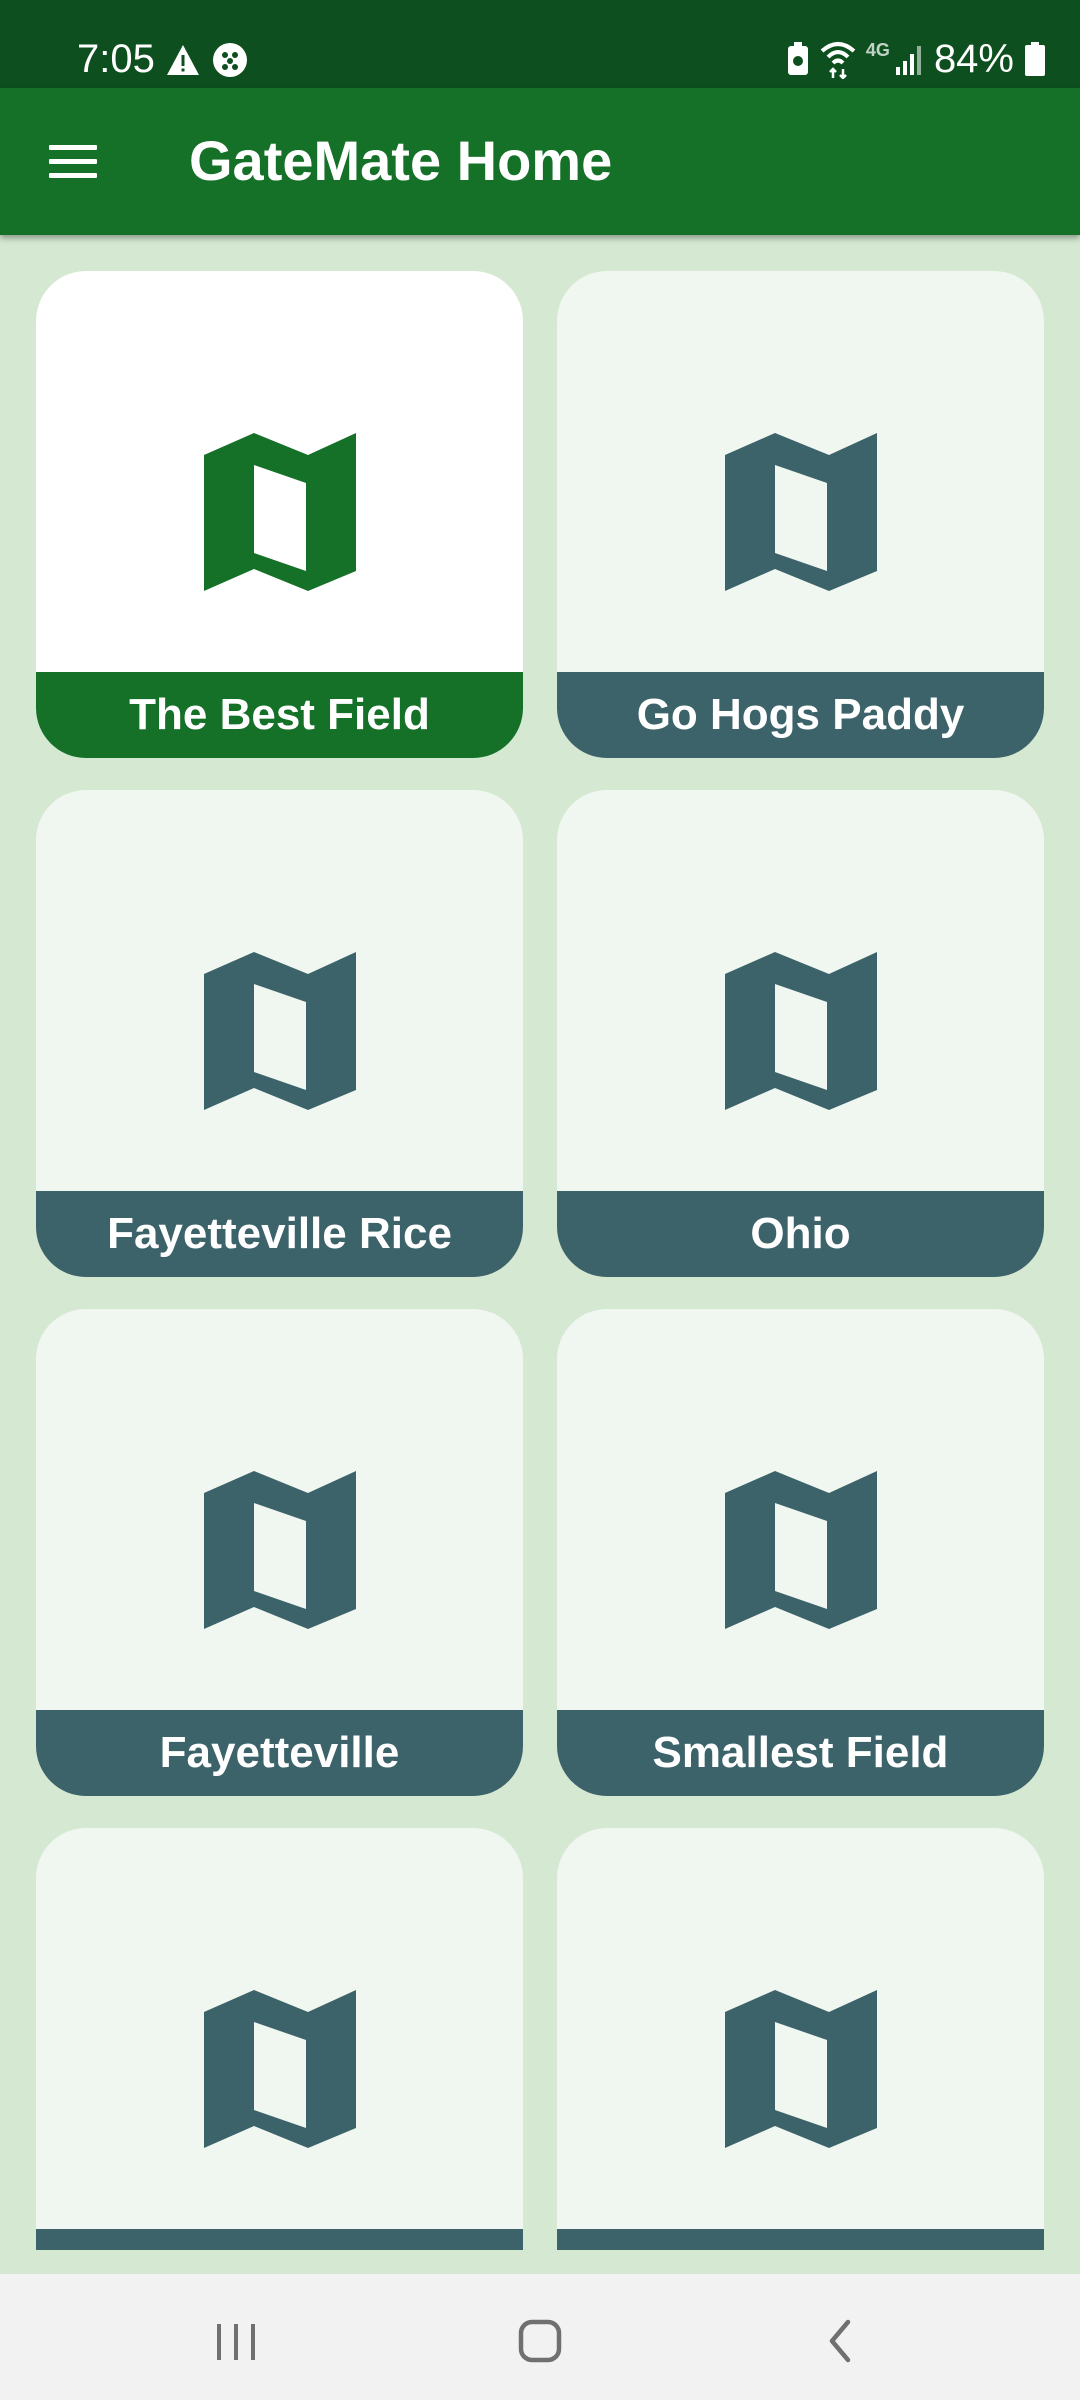 The image size is (1080, 2400). I want to click on field-card: Fayetteville Rice, so click(279, 1033).